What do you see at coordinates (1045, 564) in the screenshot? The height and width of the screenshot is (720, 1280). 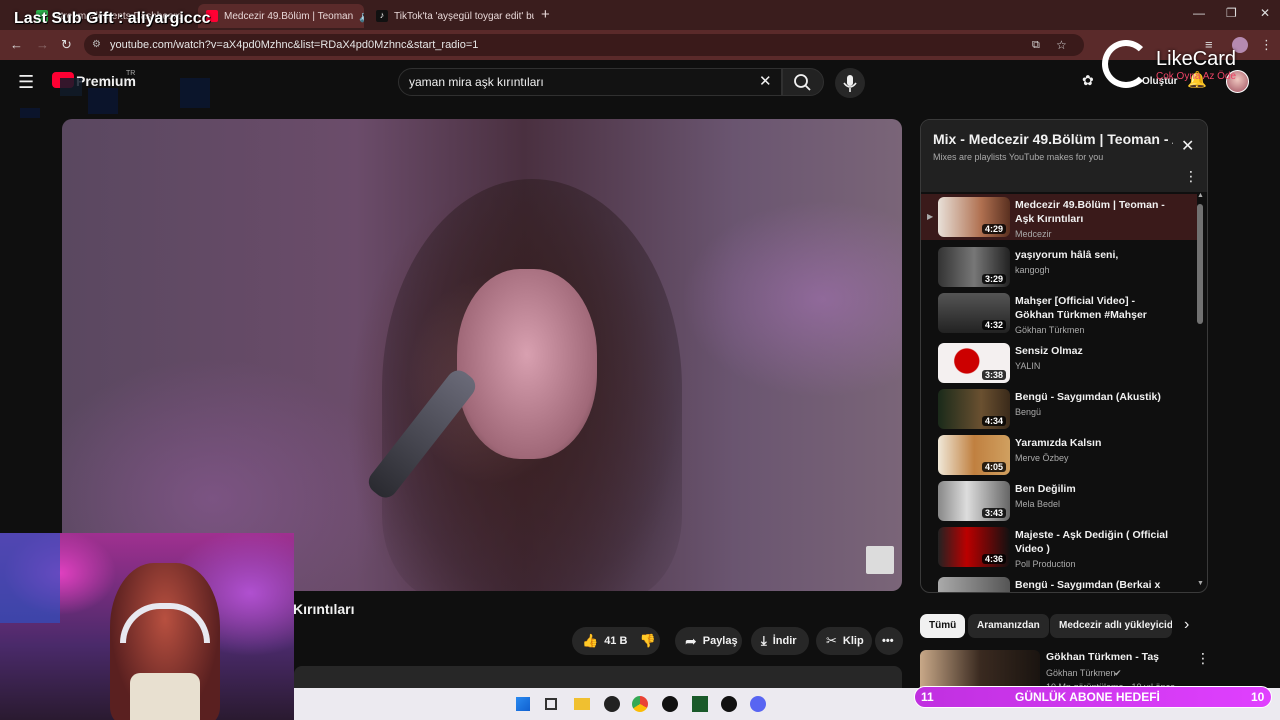 I see `item-channel: Poll Production` at bounding box center [1045, 564].